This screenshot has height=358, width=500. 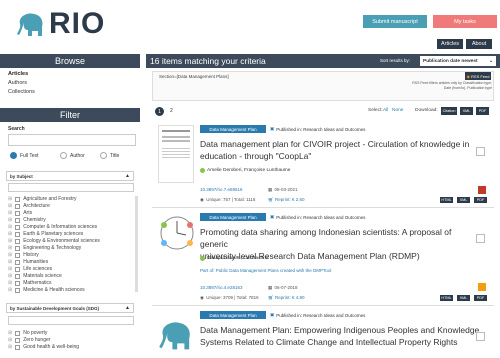 I want to click on subject-item: ⊞ Humanities, so click(x=28, y=262).